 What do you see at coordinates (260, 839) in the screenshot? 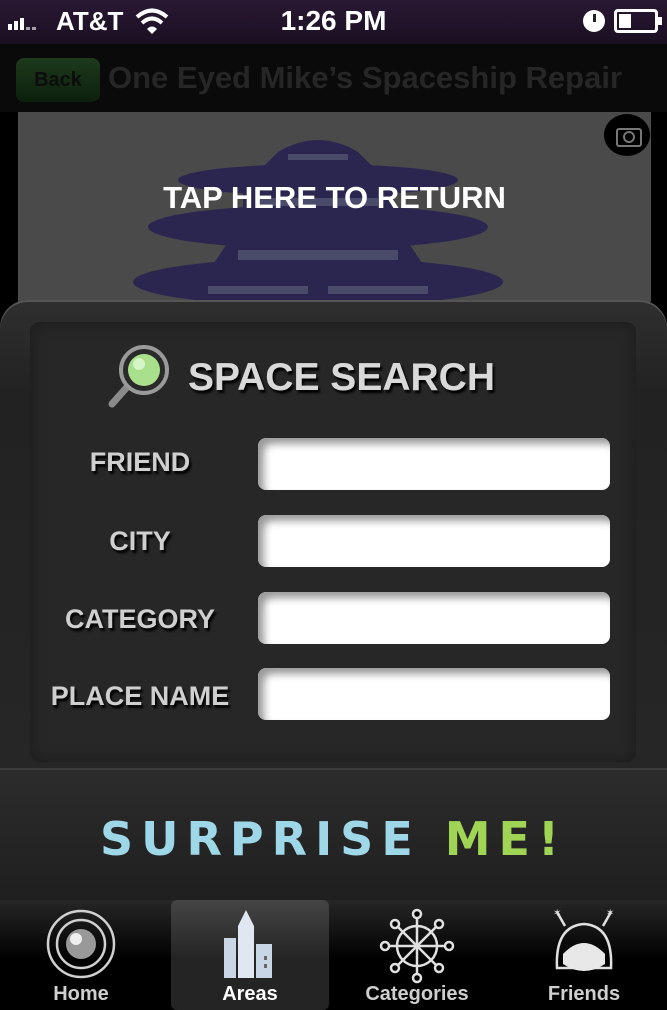
I see `surprise-word: SURPRISE` at bounding box center [260, 839].